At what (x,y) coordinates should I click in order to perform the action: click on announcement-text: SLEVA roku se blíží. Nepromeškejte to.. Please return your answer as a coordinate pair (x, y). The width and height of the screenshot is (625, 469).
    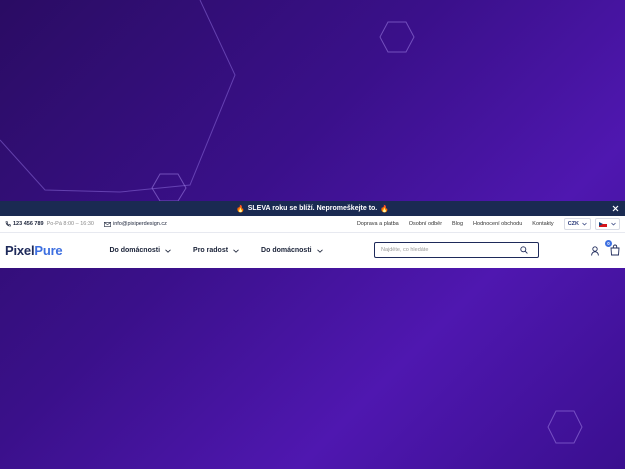
    Looking at the image, I should click on (312, 208).